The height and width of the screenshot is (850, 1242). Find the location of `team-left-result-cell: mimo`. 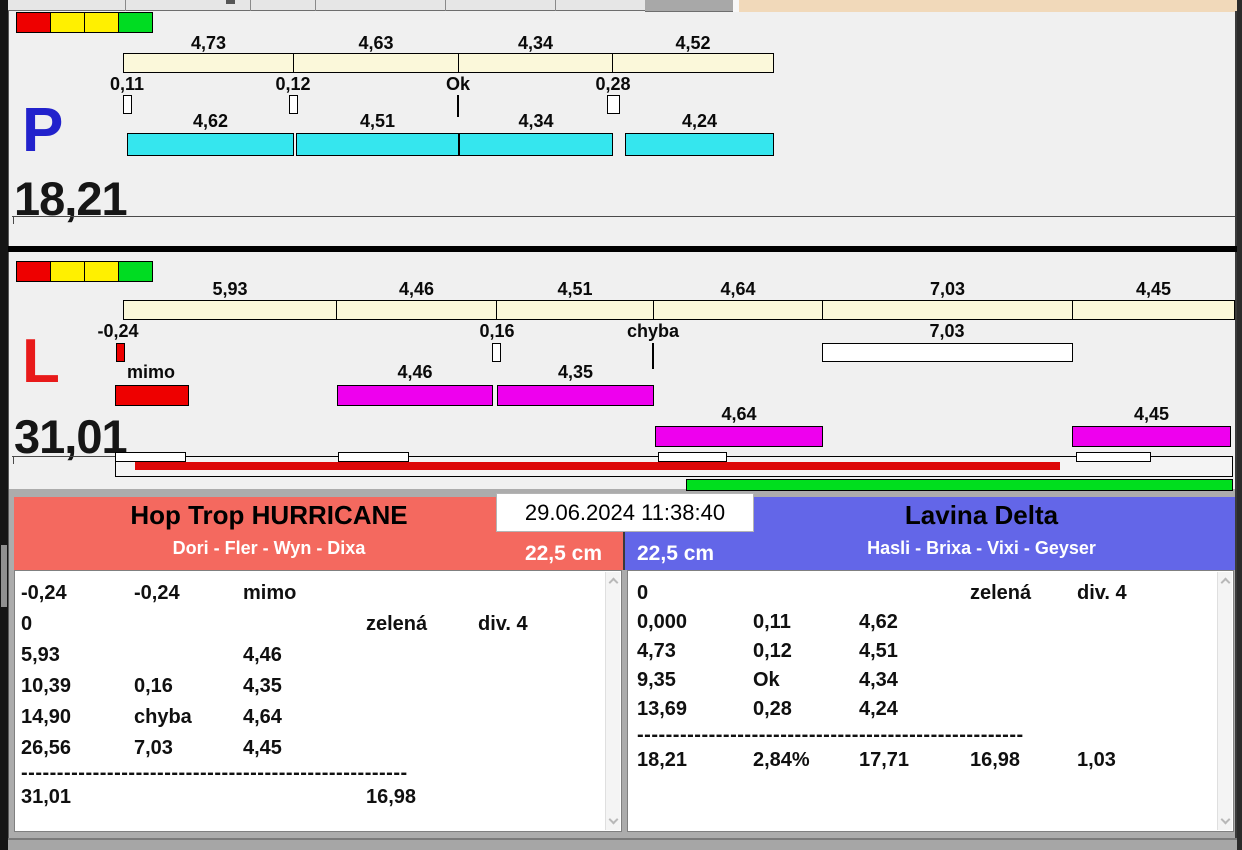

team-left-result-cell: mimo is located at coordinates (270, 593).